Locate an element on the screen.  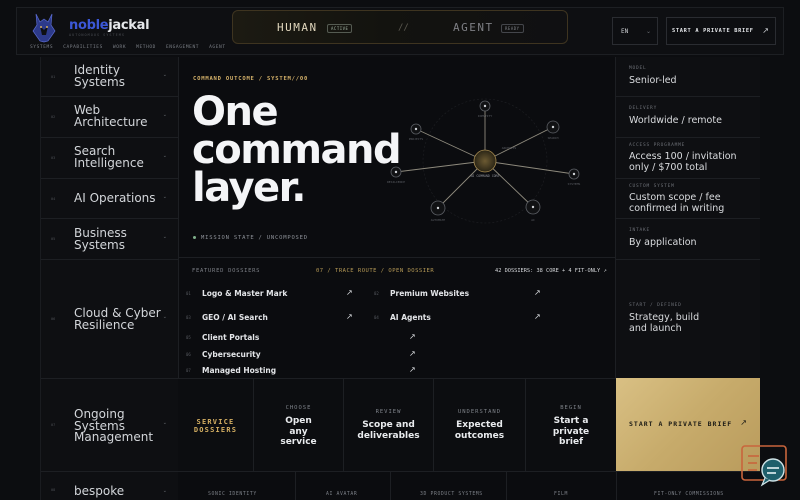
sidebar-item-label: Ongoing Systems Management is located at coordinates (114, 425).